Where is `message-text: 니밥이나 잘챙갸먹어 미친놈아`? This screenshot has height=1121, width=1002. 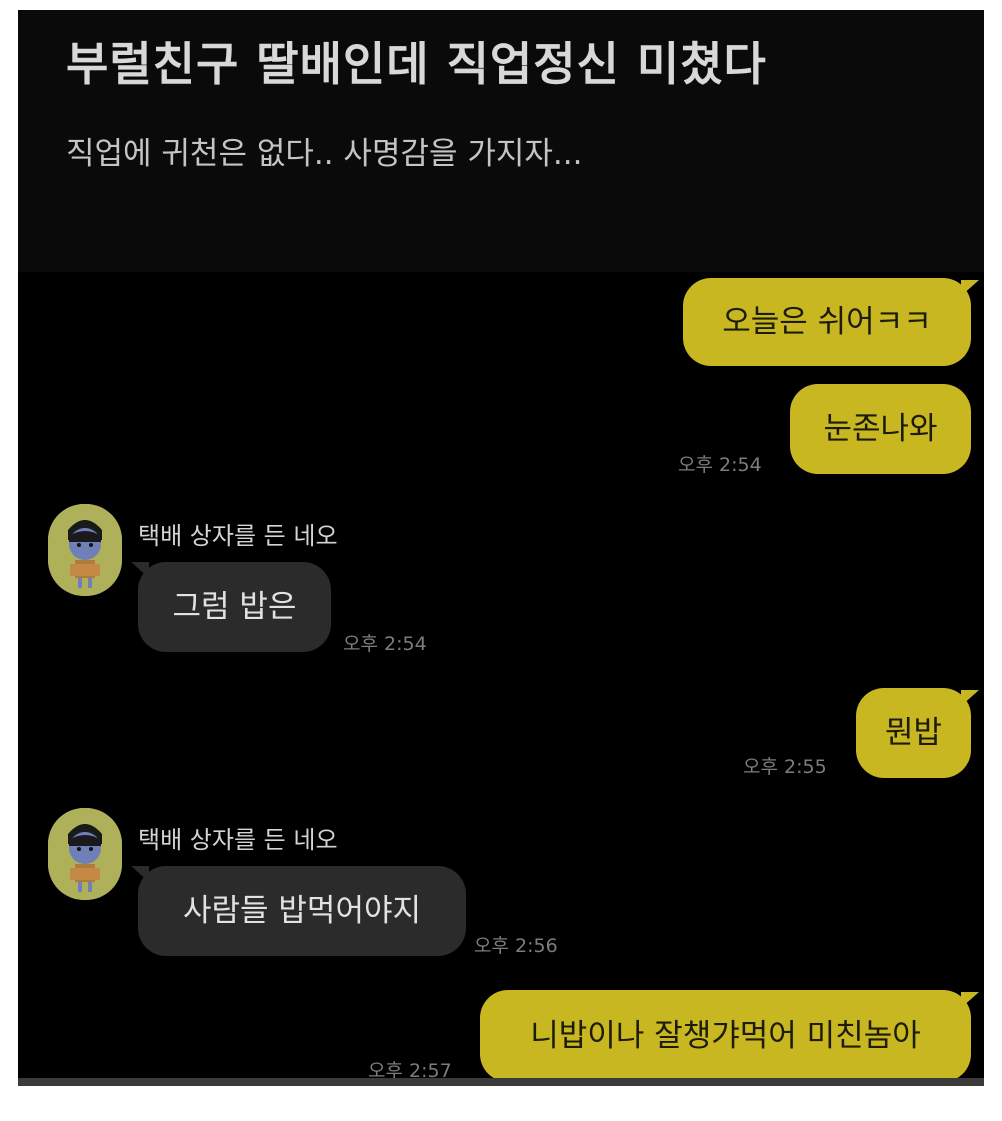 message-text: 니밥이나 잘챙갸먹어 미친놈아 is located at coordinates (725, 1035).